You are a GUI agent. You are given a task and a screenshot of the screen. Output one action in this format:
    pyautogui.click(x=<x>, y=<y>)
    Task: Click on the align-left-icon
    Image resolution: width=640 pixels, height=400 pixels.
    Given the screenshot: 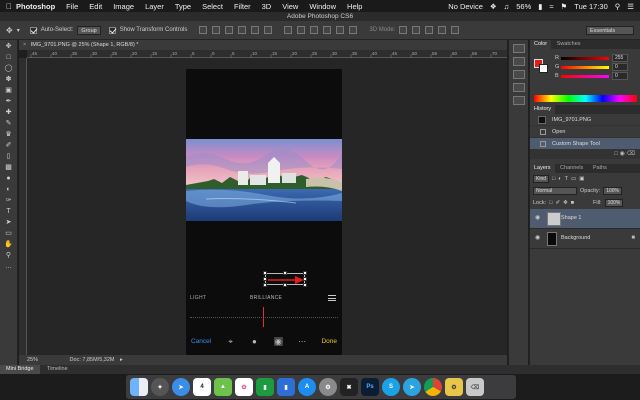 What is the action you would take?
    pyautogui.click(x=242, y=30)
    